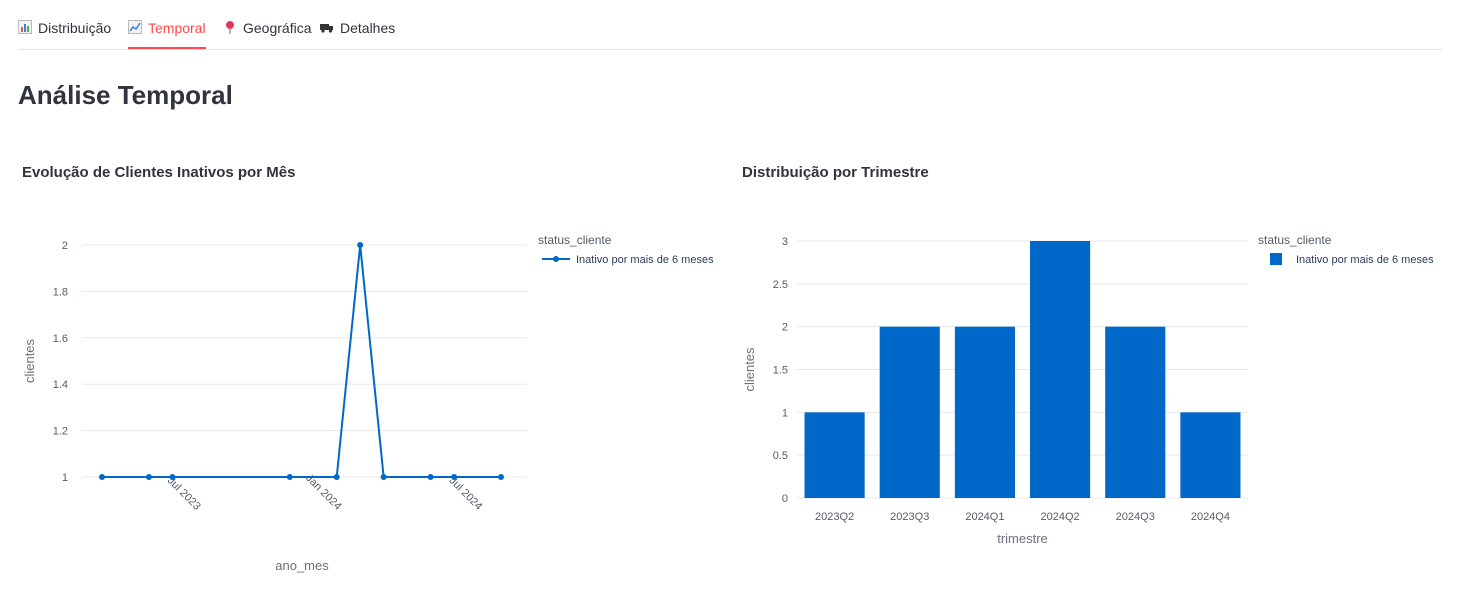  I want to click on tab-label: Detalhes, so click(368, 28).